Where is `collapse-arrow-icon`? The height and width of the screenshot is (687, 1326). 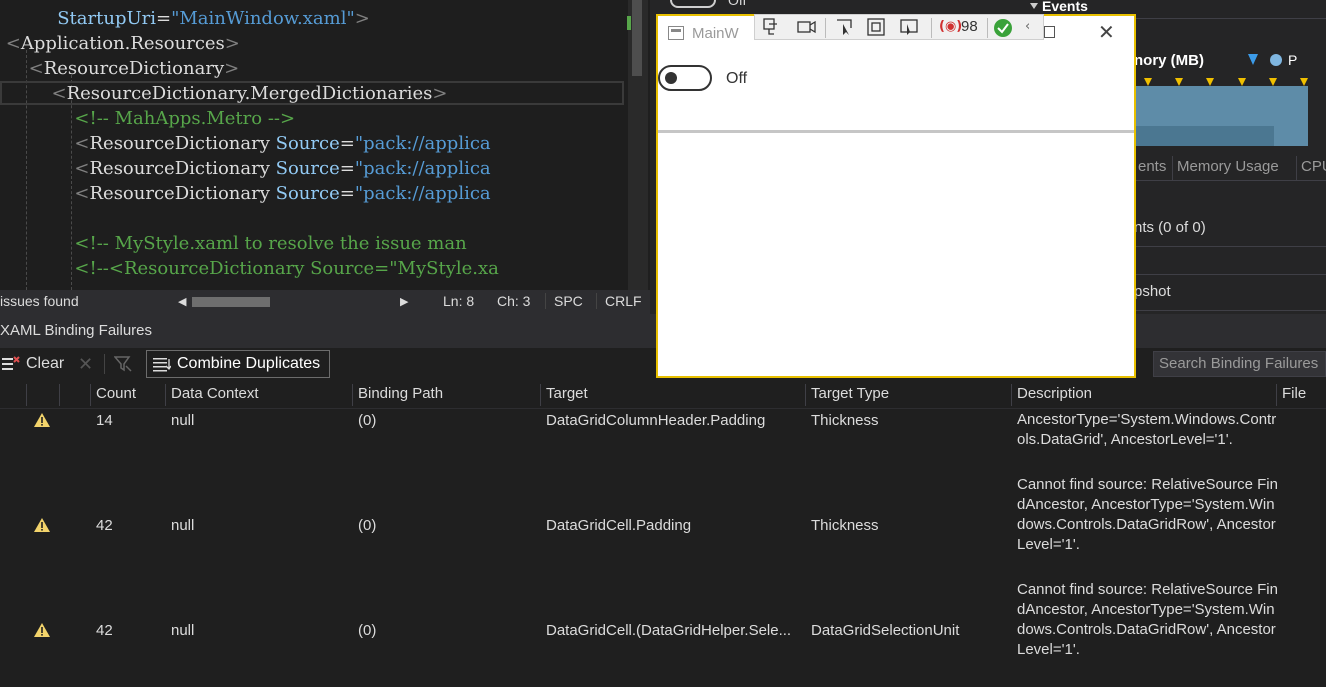 collapse-arrow-icon is located at coordinates (1034, 6).